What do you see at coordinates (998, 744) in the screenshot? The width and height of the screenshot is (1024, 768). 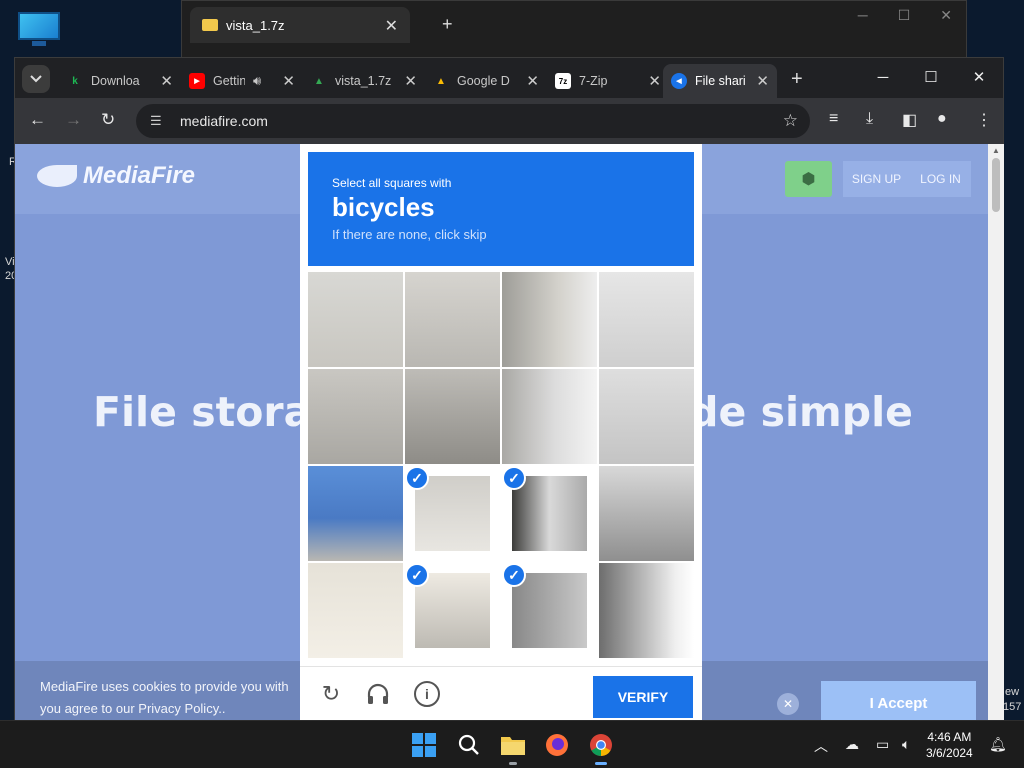 I see `notification-bell-icon: 🔔︎` at bounding box center [998, 744].